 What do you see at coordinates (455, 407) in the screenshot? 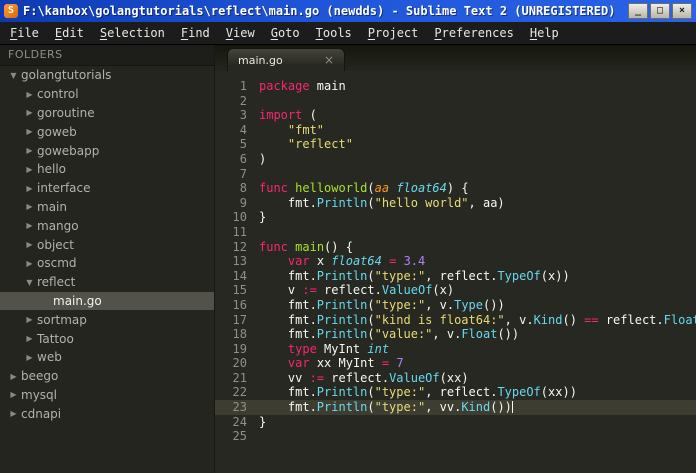
I see `code-line-23: 23 fmt.Println("type:", vv.Kind())` at bounding box center [455, 407].